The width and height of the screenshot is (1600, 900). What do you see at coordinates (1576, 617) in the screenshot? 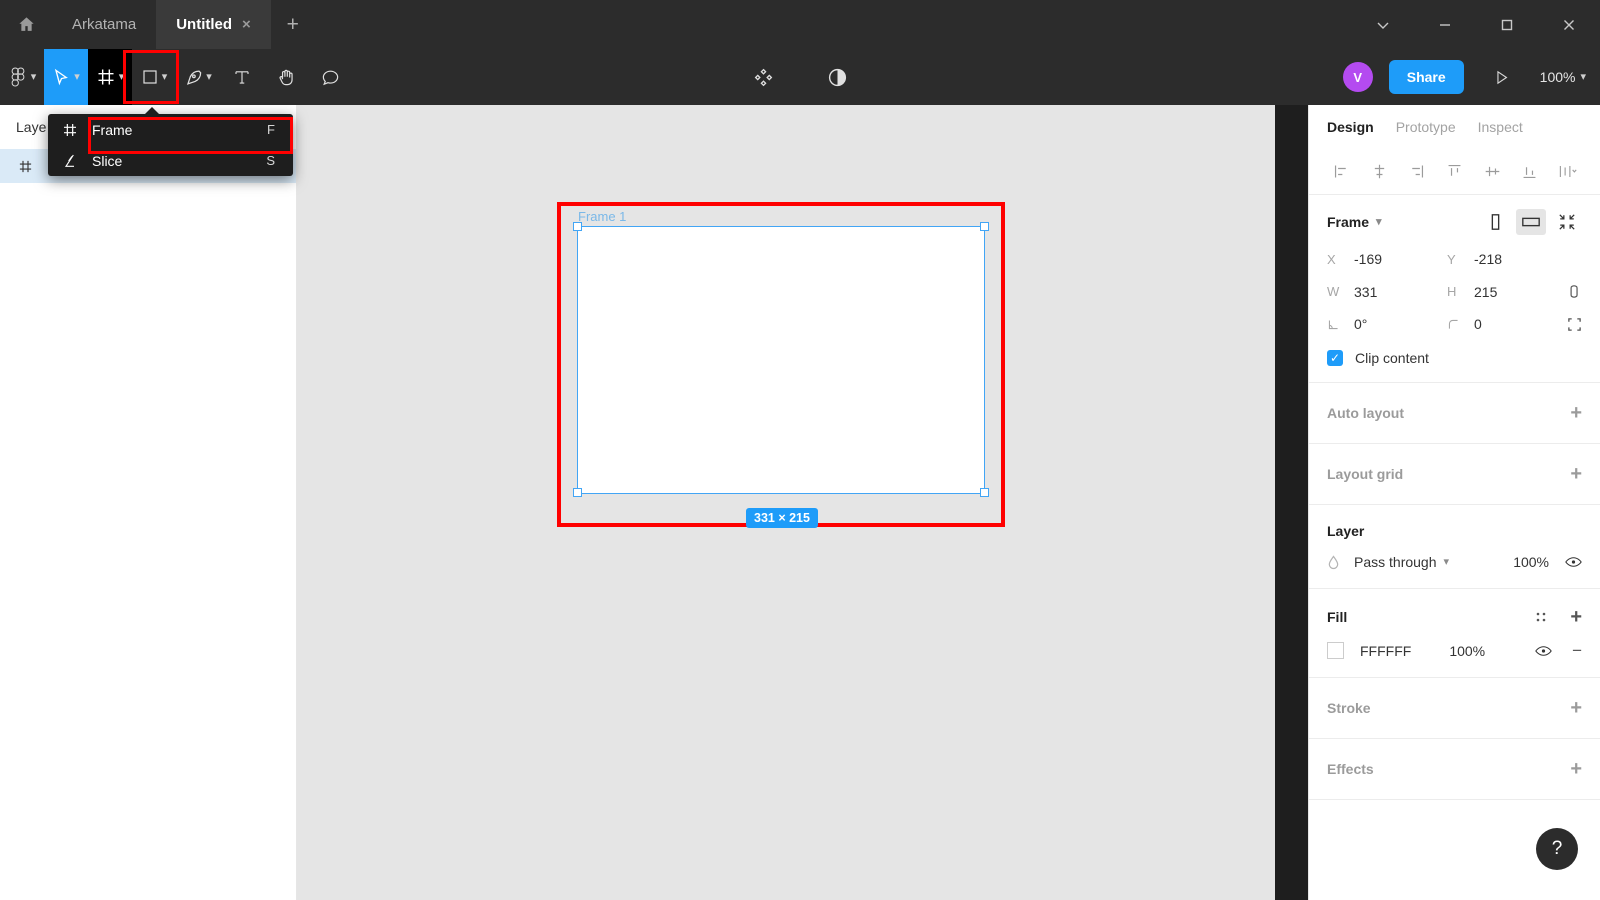
I see `add-fill-button: +` at bounding box center [1576, 617].